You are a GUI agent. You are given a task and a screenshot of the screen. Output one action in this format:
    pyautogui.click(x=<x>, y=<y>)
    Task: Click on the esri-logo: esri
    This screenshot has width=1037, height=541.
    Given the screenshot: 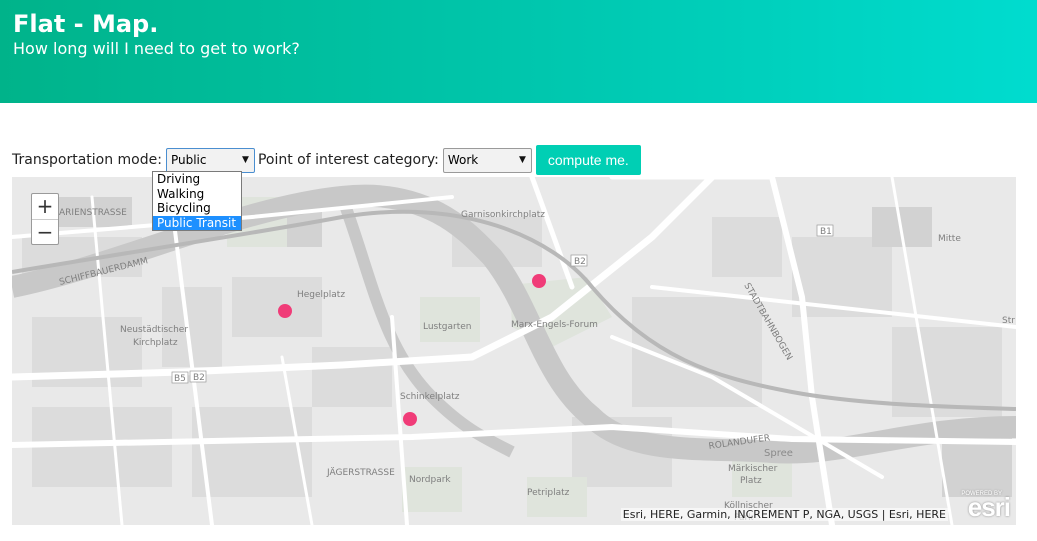 What is the action you would take?
    pyautogui.click(x=989, y=507)
    